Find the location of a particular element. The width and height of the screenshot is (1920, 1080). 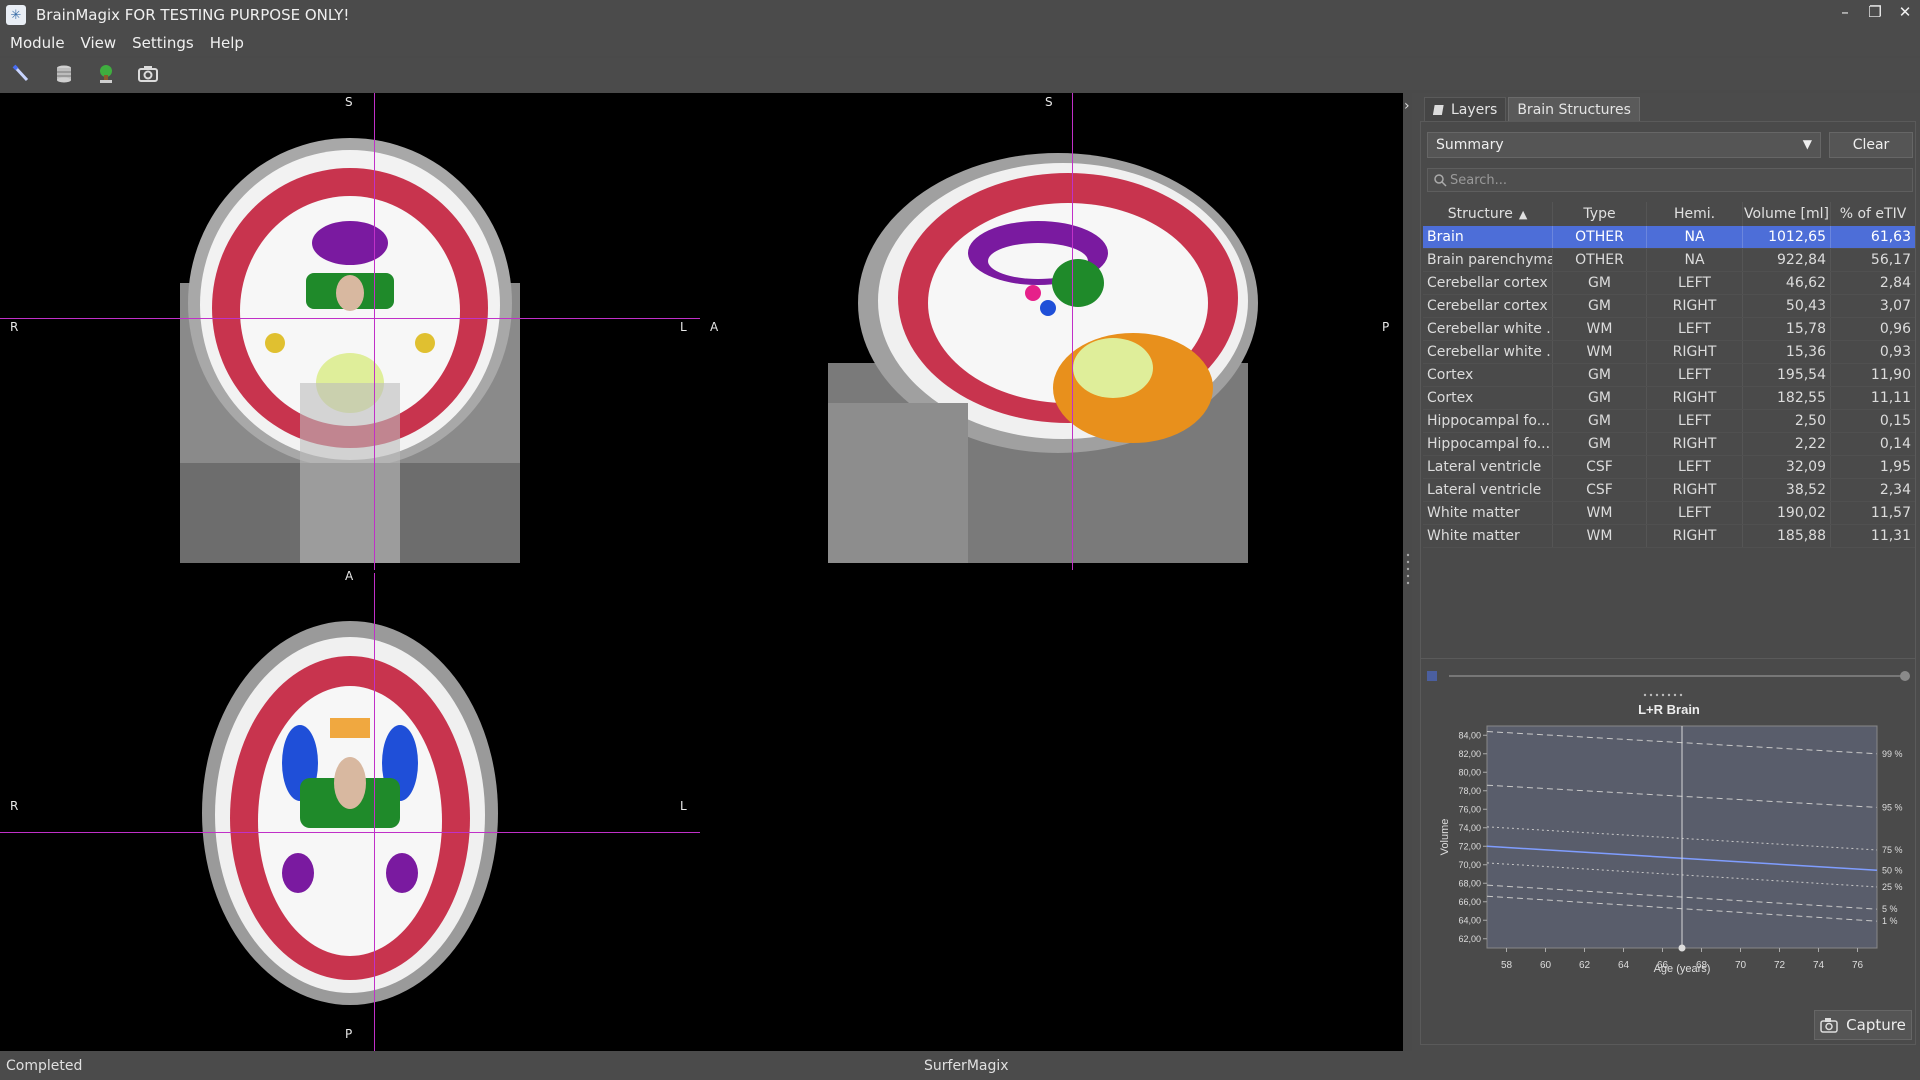

table-row: Lateral ventricle CSF RIGHT 38,52 2,34 is located at coordinates (1669, 490).